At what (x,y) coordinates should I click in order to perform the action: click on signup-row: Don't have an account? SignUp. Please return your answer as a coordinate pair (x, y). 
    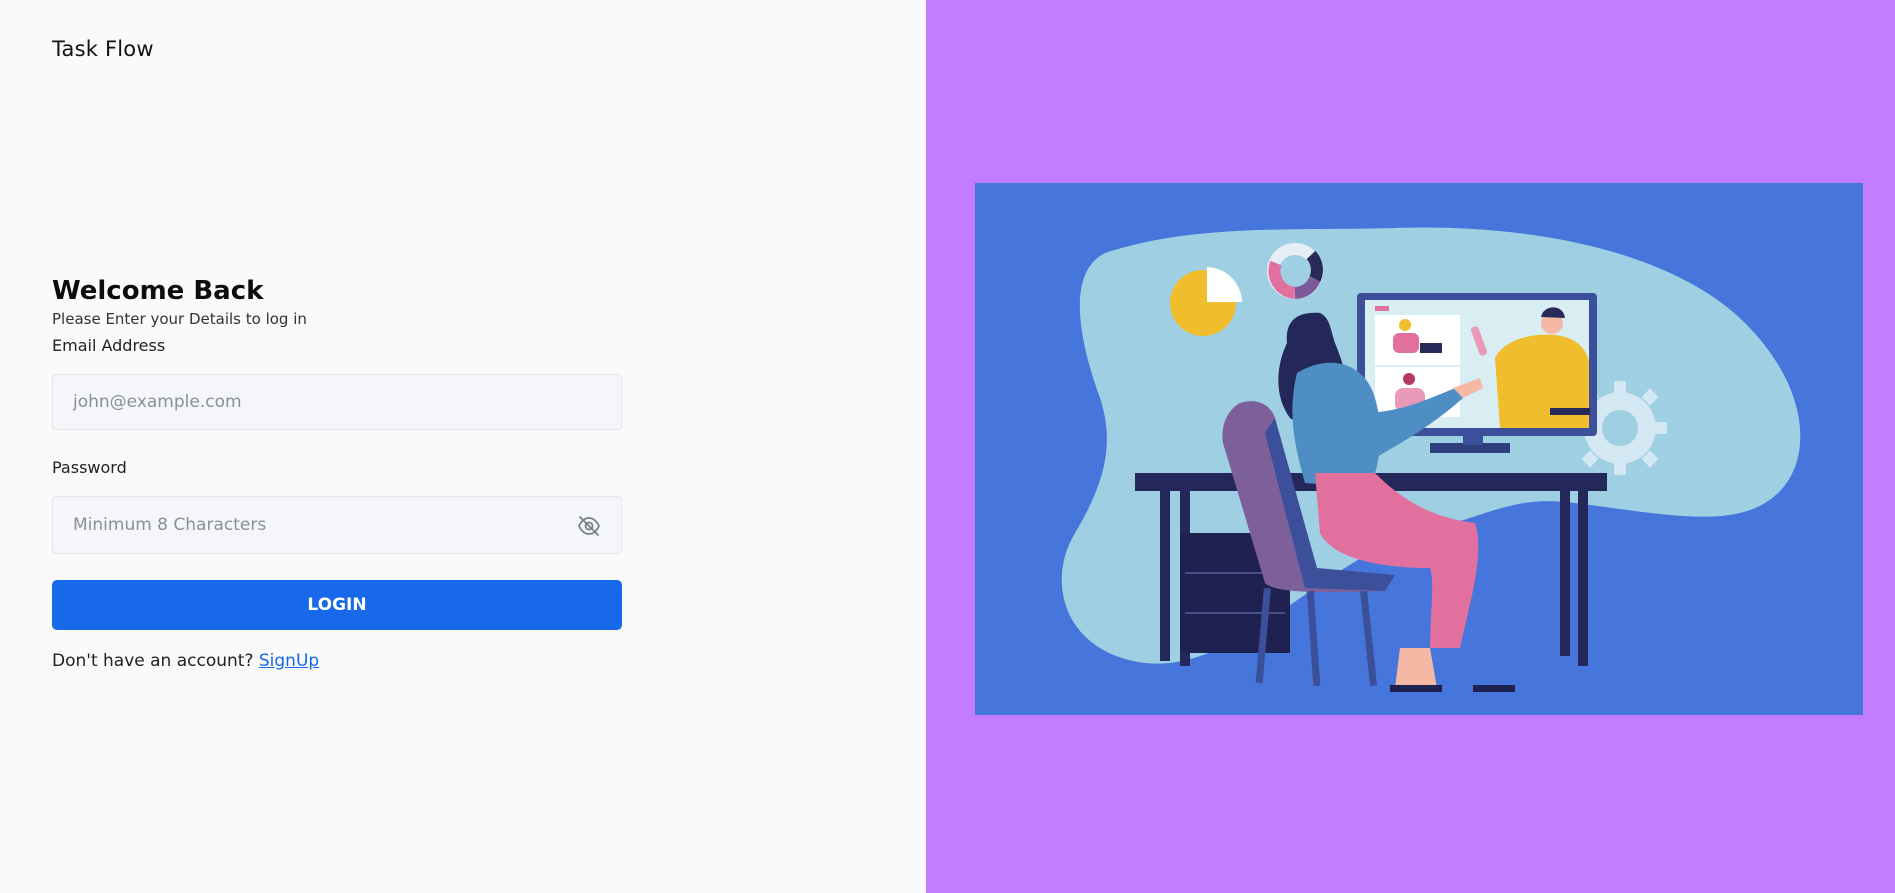
    Looking at the image, I should click on (185, 661).